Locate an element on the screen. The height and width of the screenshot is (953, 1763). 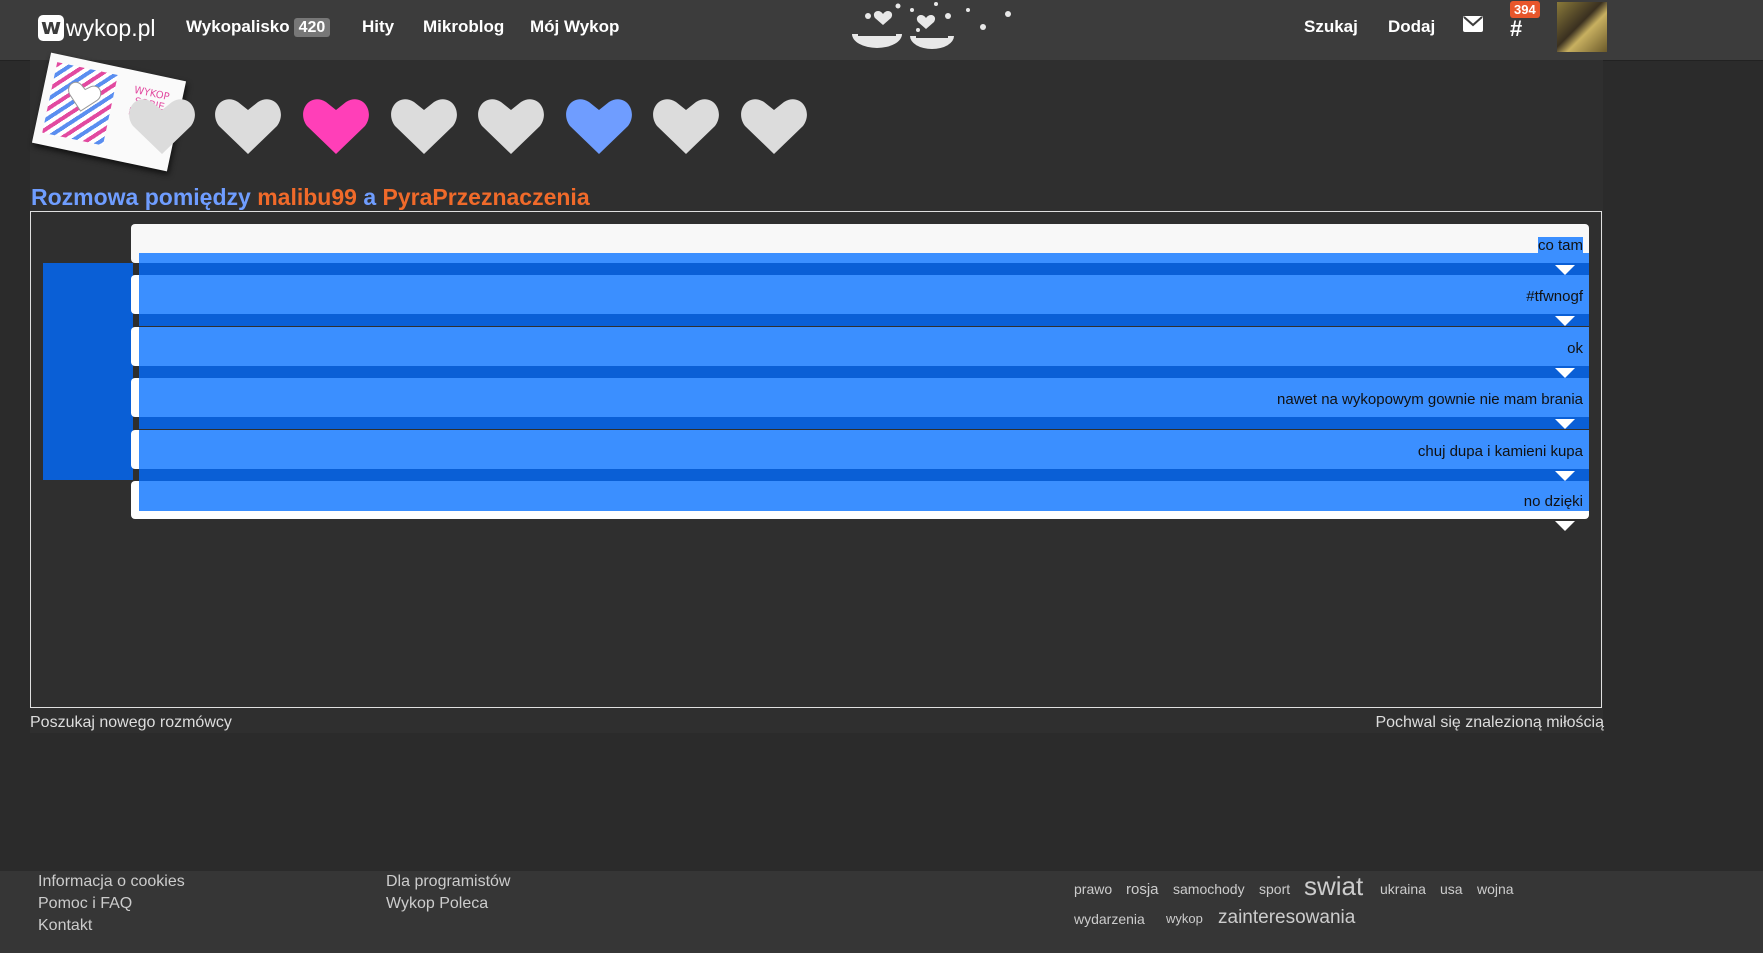
tag-link: zainteresowania is located at coordinates (1286, 918).